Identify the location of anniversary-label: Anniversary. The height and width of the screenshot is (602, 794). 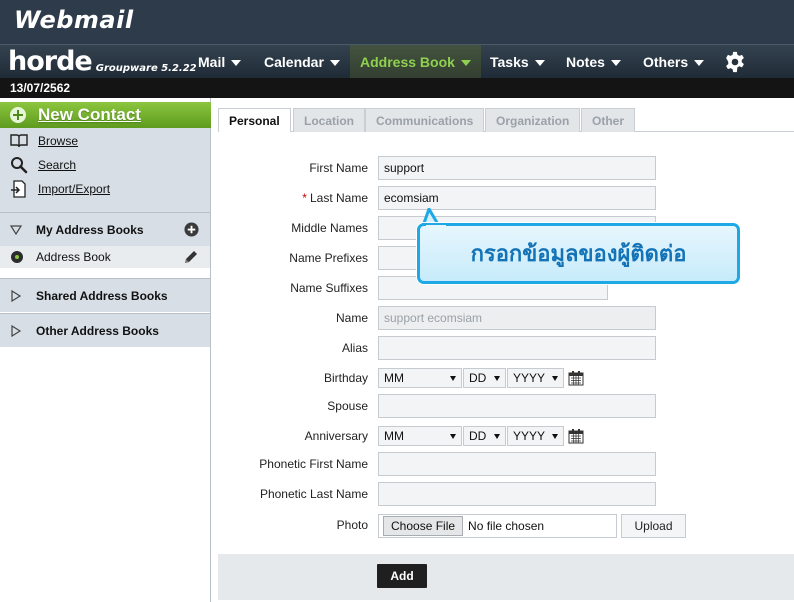
(336, 436).